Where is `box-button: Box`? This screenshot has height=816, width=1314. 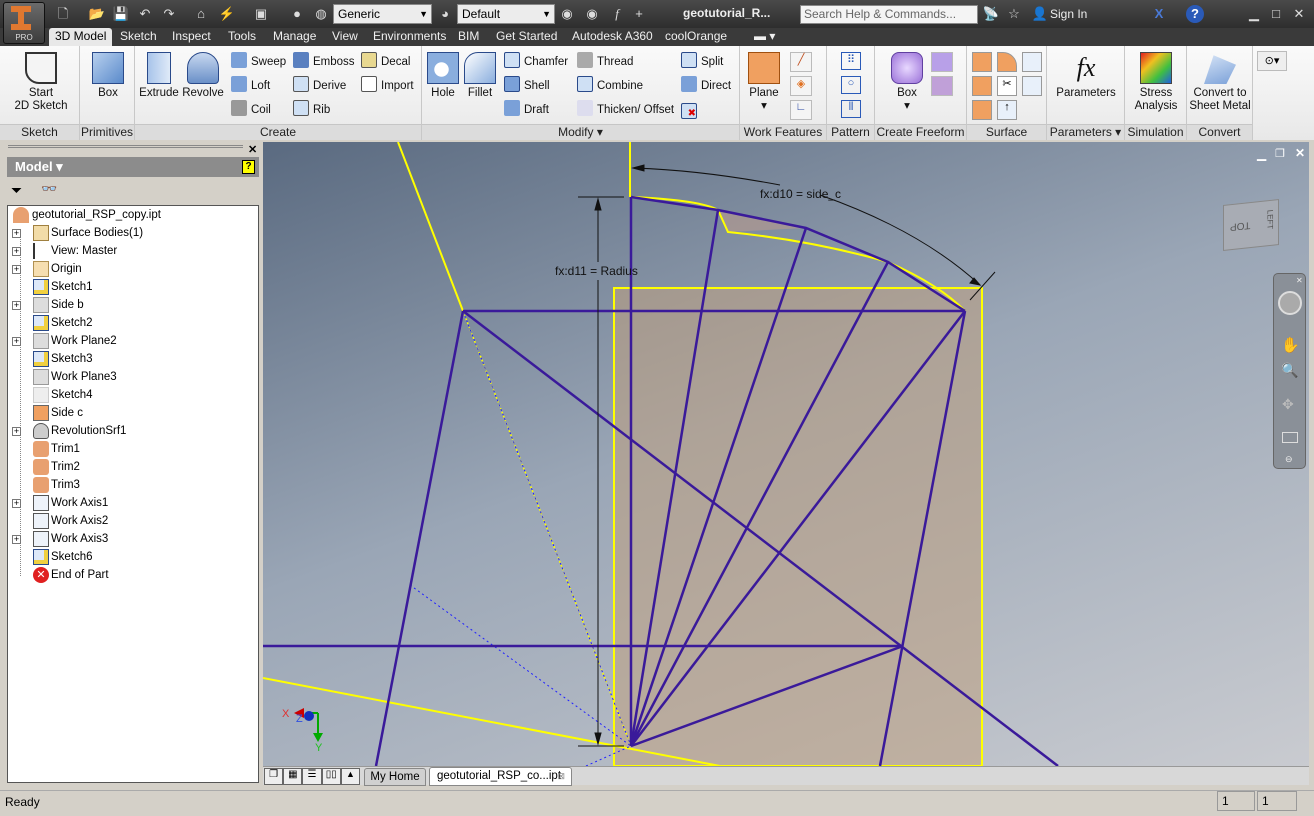
box-button: Box is located at coordinates (108, 76).